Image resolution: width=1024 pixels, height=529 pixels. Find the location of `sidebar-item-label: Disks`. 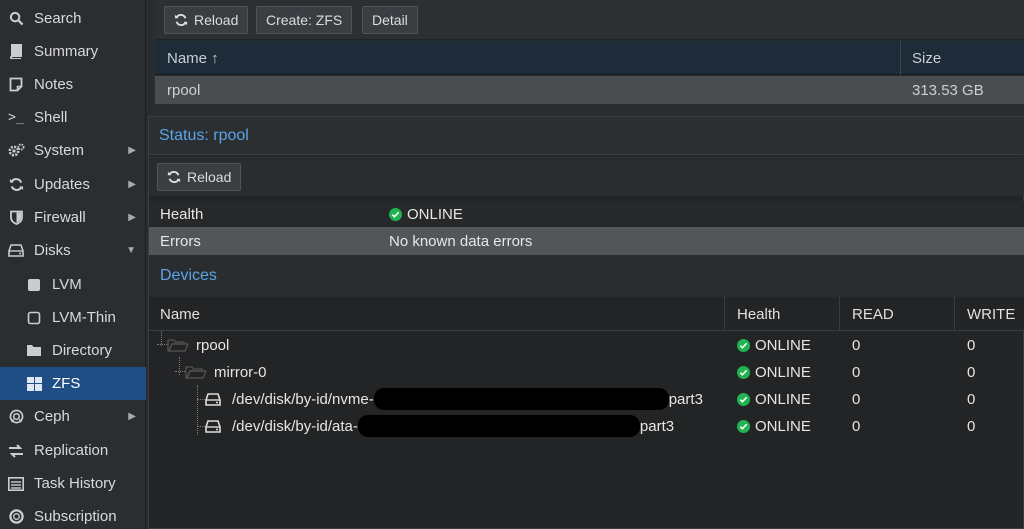

sidebar-item-label: Disks is located at coordinates (52, 250).